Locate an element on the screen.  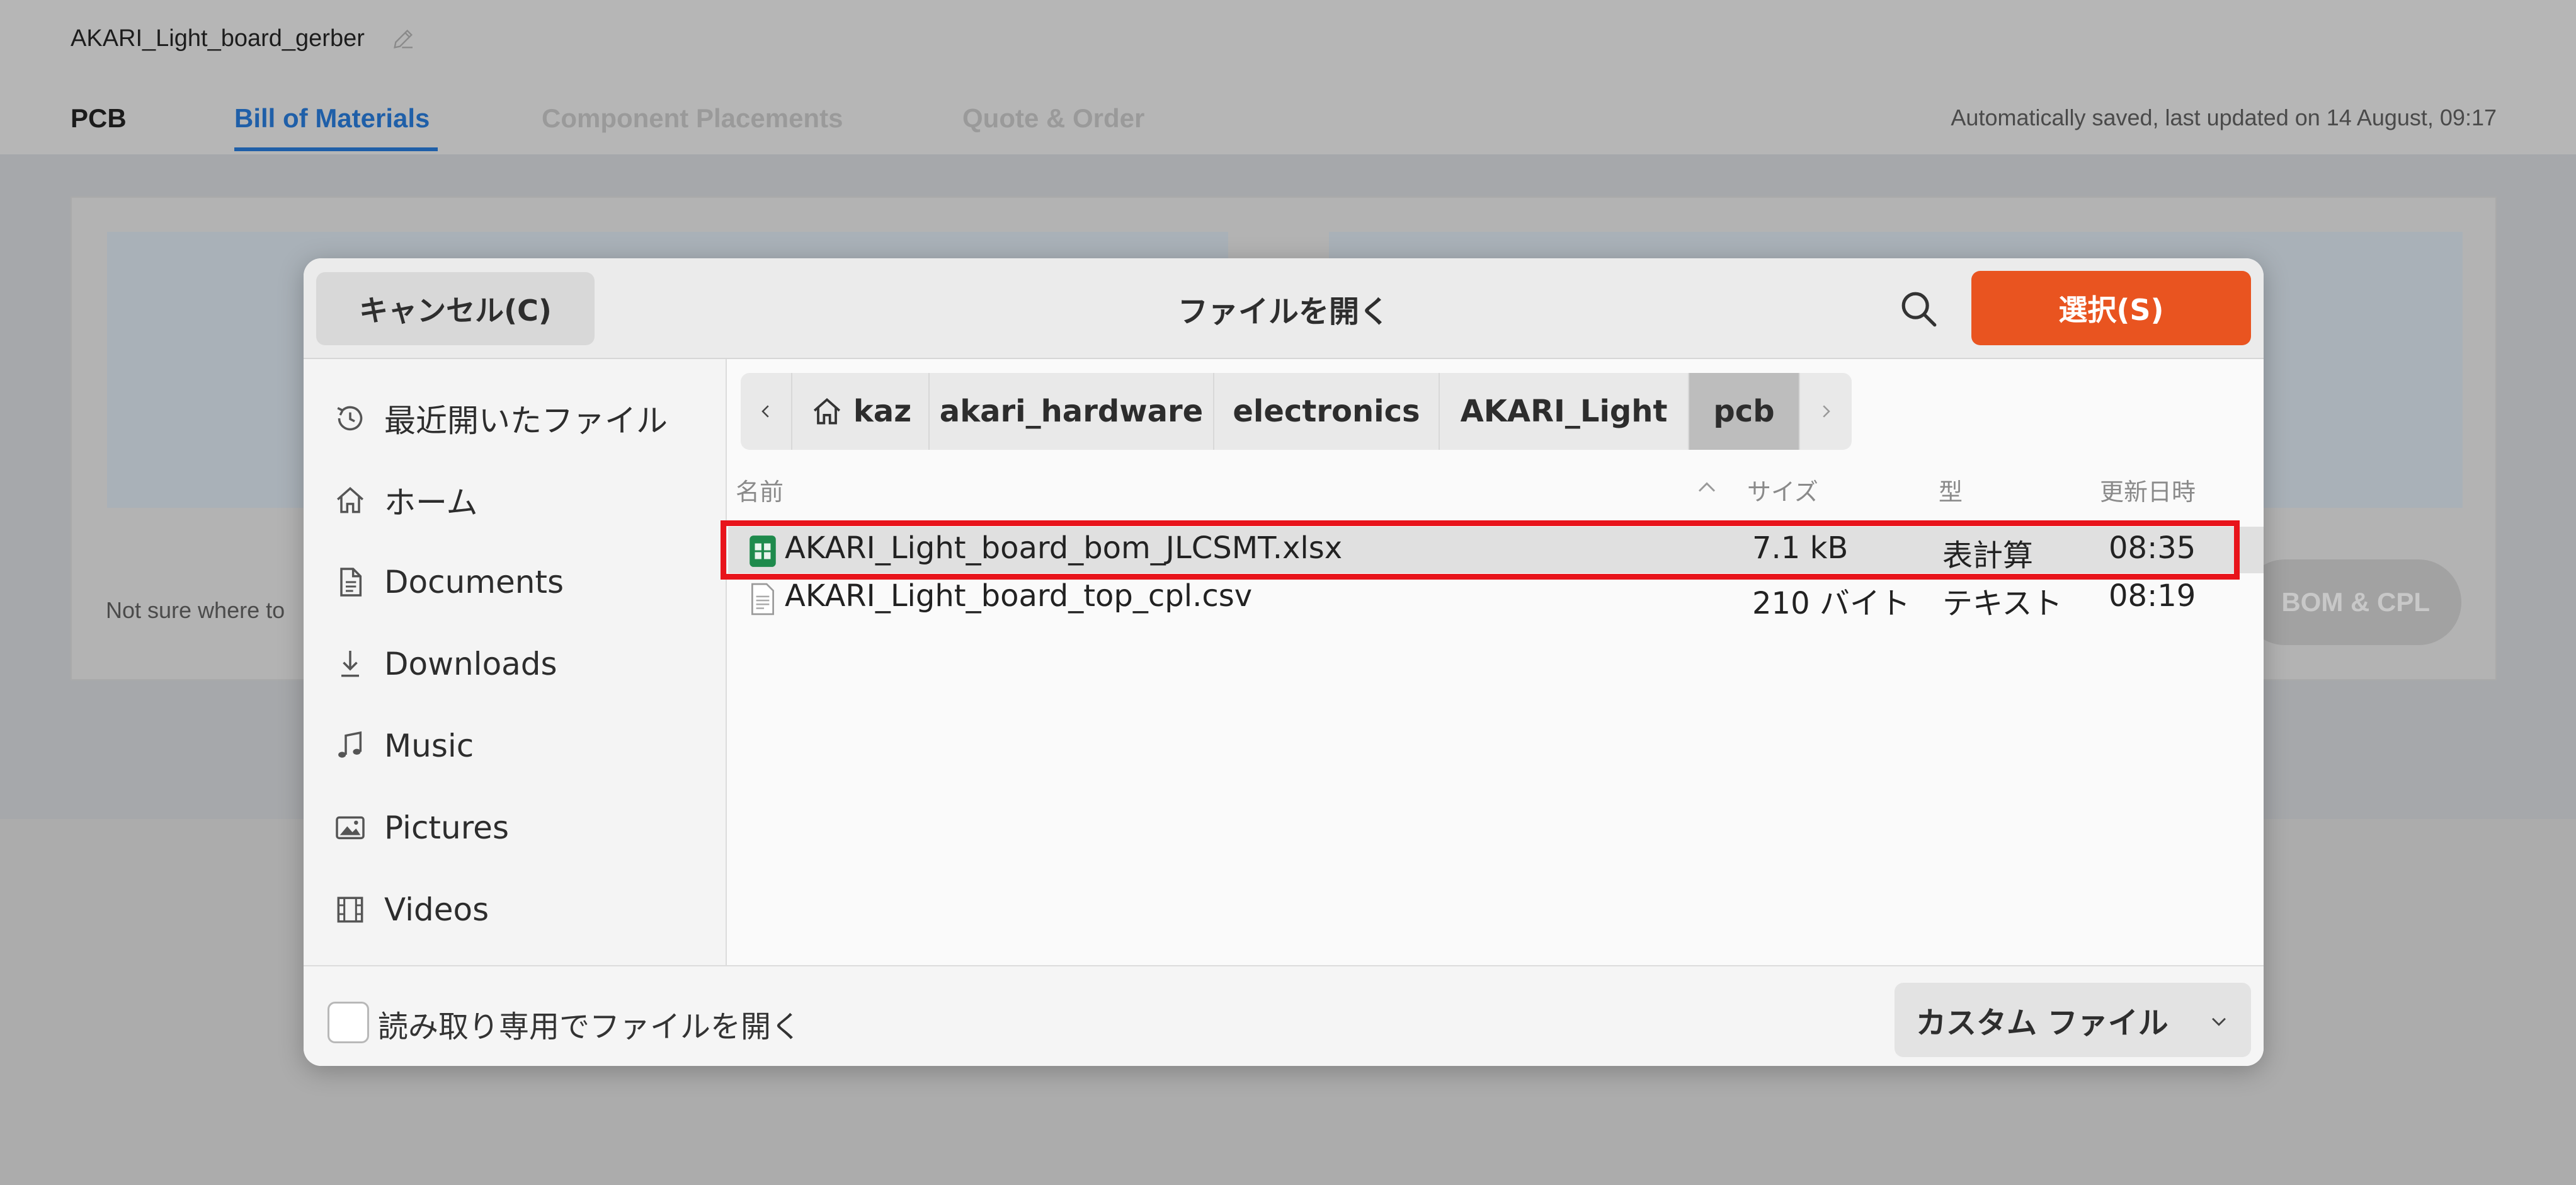
clock-icon is located at coordinates (350, 418).